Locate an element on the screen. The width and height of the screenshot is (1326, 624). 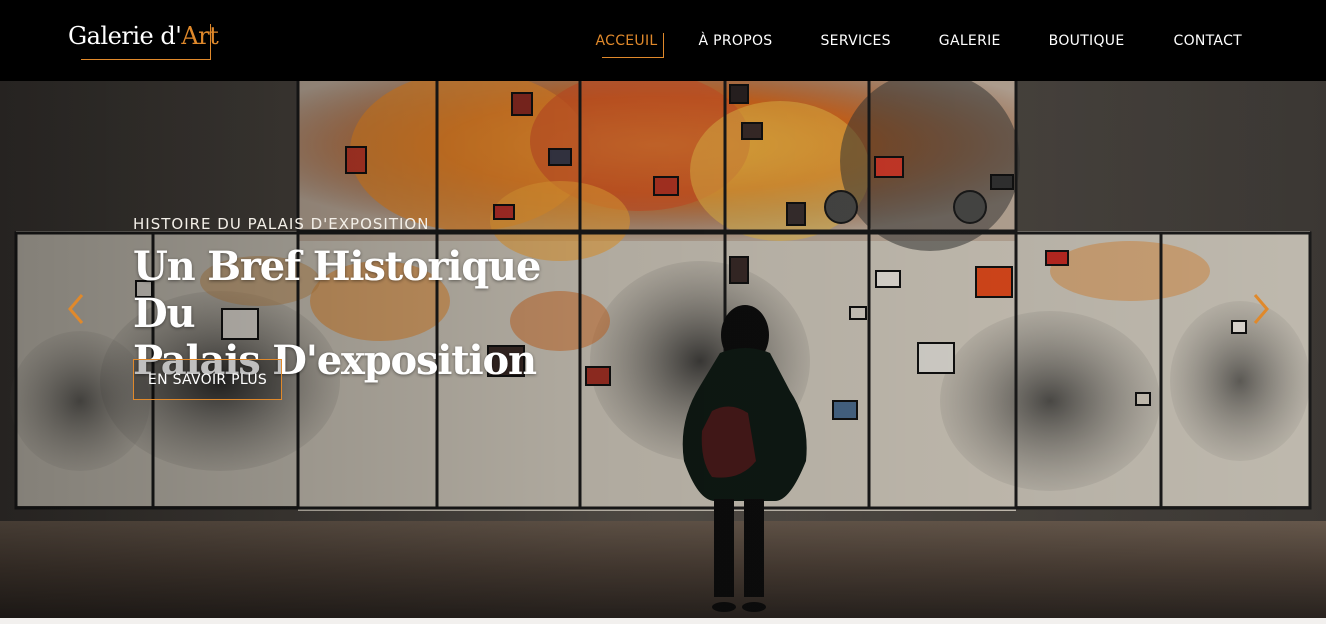
chevron-left-icon is located at coordinates (76, 309).